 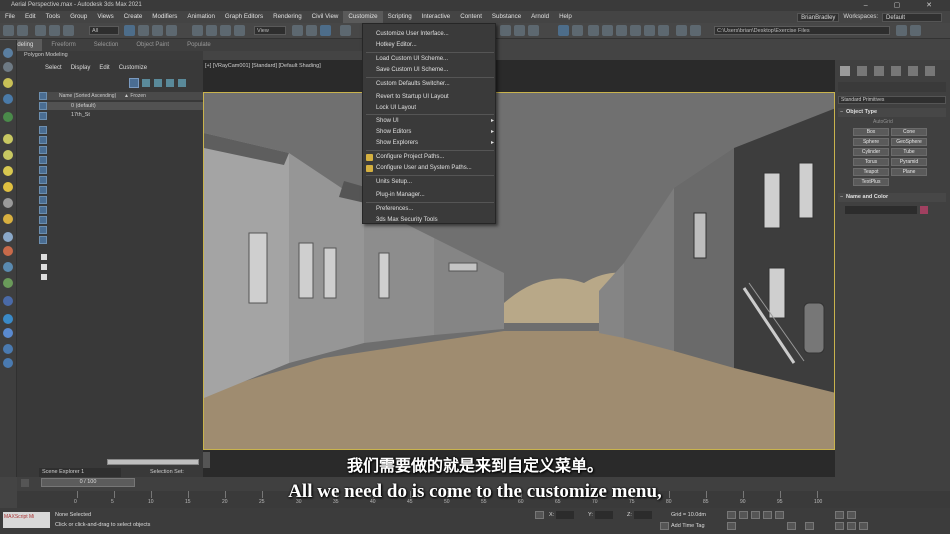 I want to click on window-crossing-icon, so click(x=171, y=30).